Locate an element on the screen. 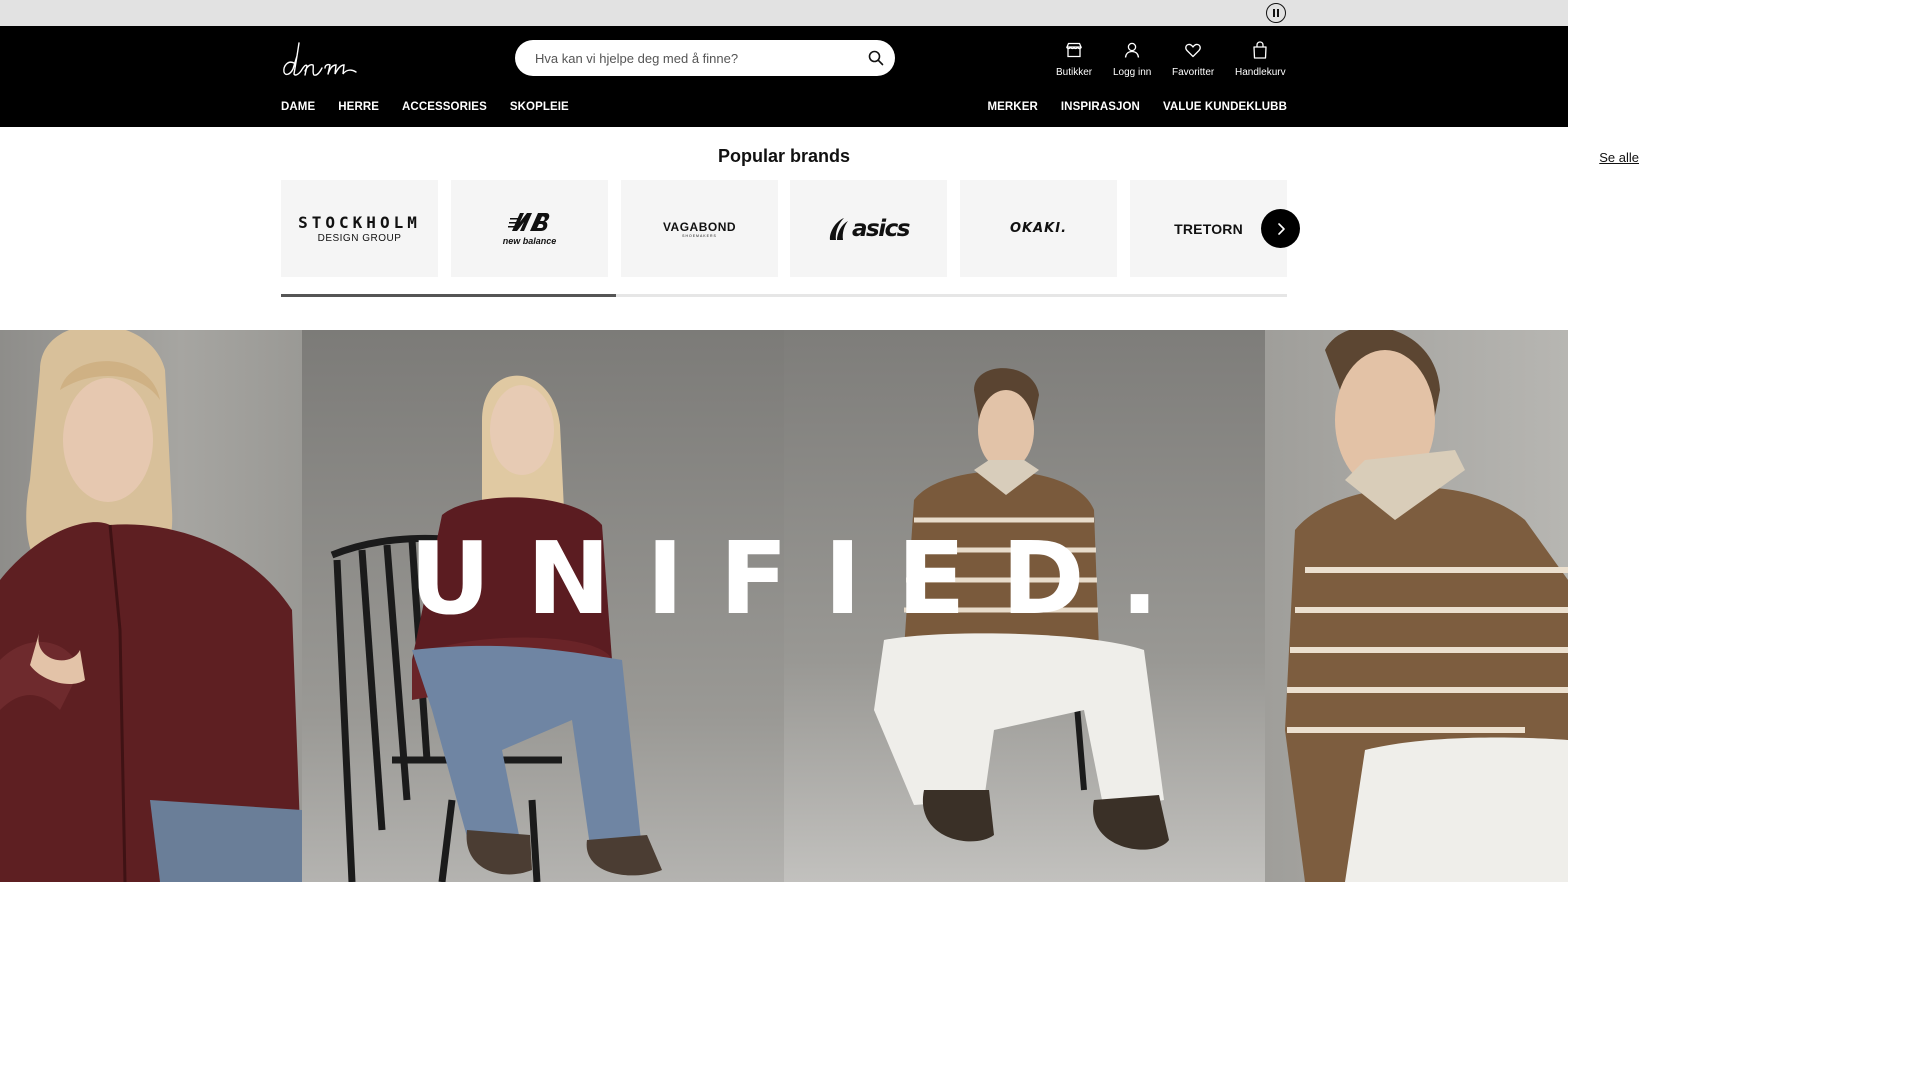  pause-button is located at coordinates (1276, 13).